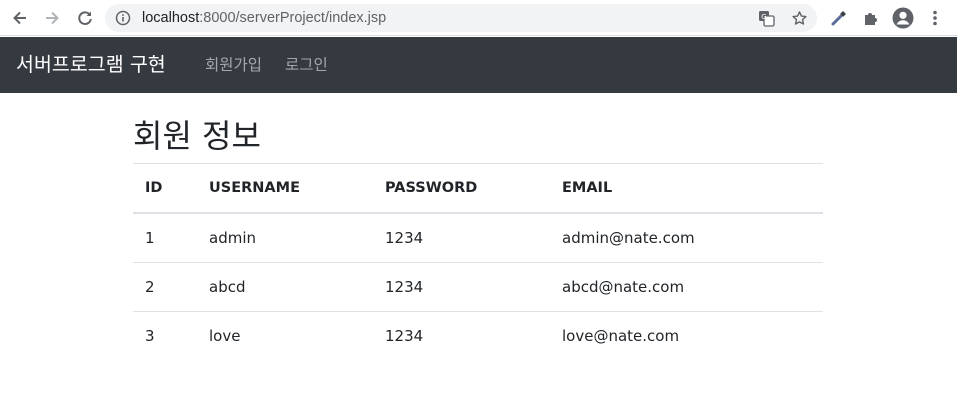  What do you see at coordinates (91, 65) in the screenshot?
I see `navbar-brand: 서버프로그램 구현` at bounding box center [91, 65].